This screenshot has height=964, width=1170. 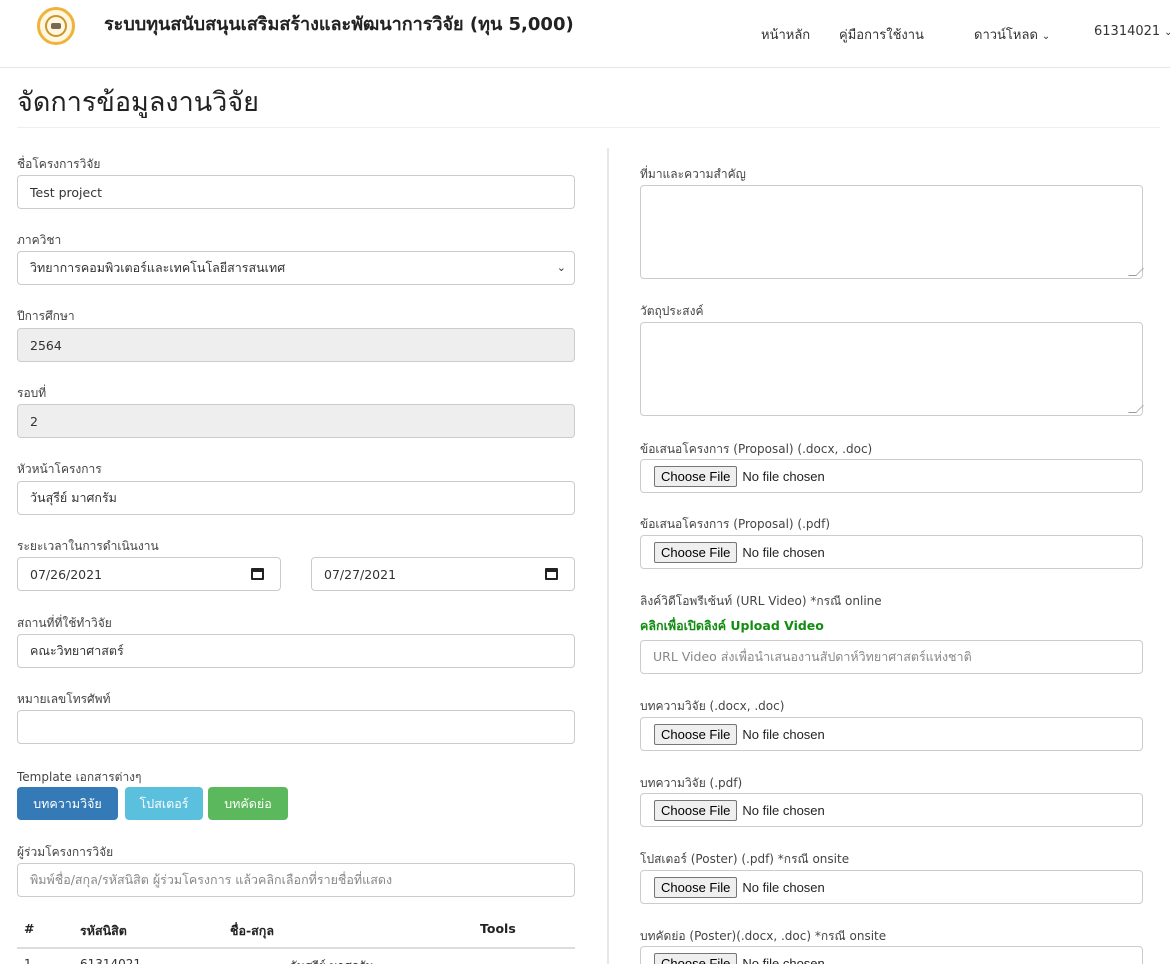 What do you see at coordinates (891, 476) in the screenshot?
I see `proposal-docx-file-input: Choose File No file chosen` at bounding box center [891, 476].